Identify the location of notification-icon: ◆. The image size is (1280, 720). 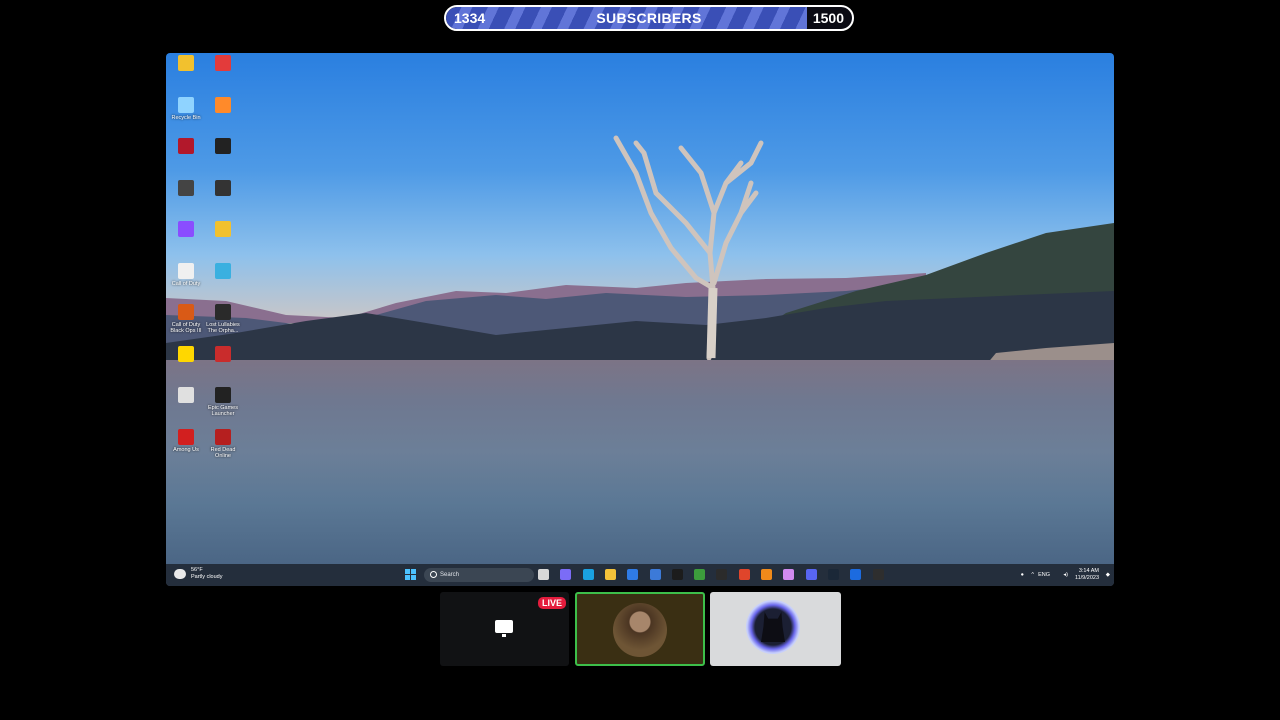
(1108, 575).